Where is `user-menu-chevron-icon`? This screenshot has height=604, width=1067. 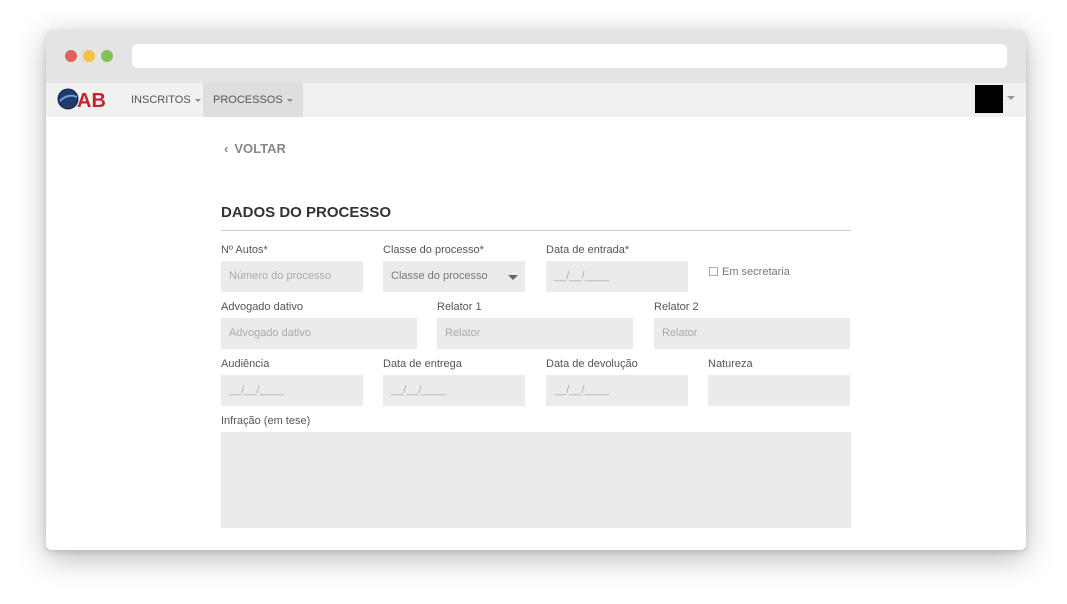
user-menu-chevron-icon is located at coordinates (1011, 98).